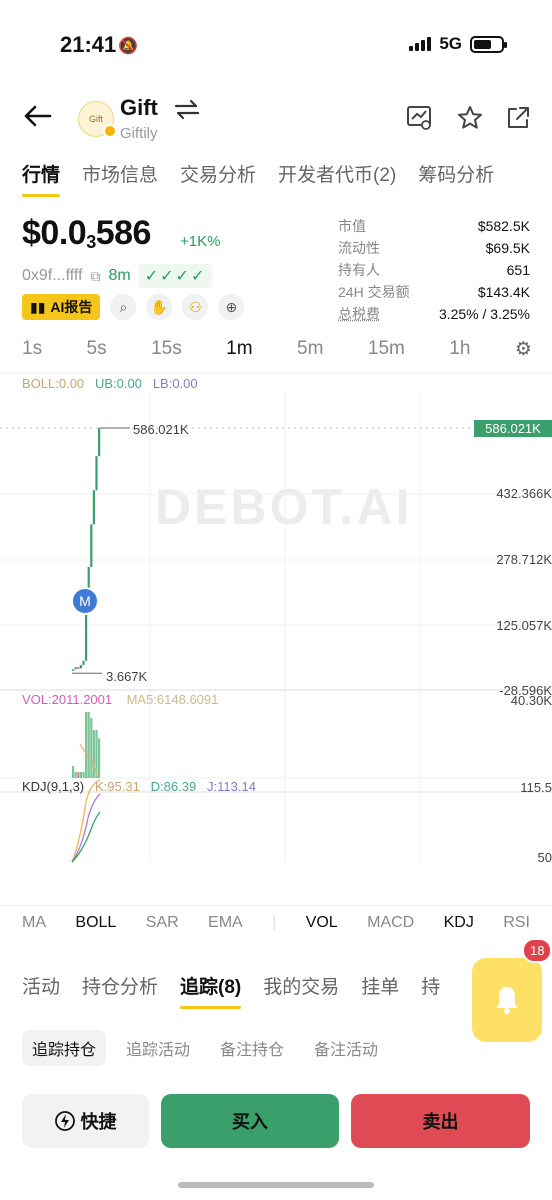 The image size is (552, 1200). Describe the element at coordinates (218, 173) in the screenshot. I see `tab-trade-analysis: 交易分析` at that location.